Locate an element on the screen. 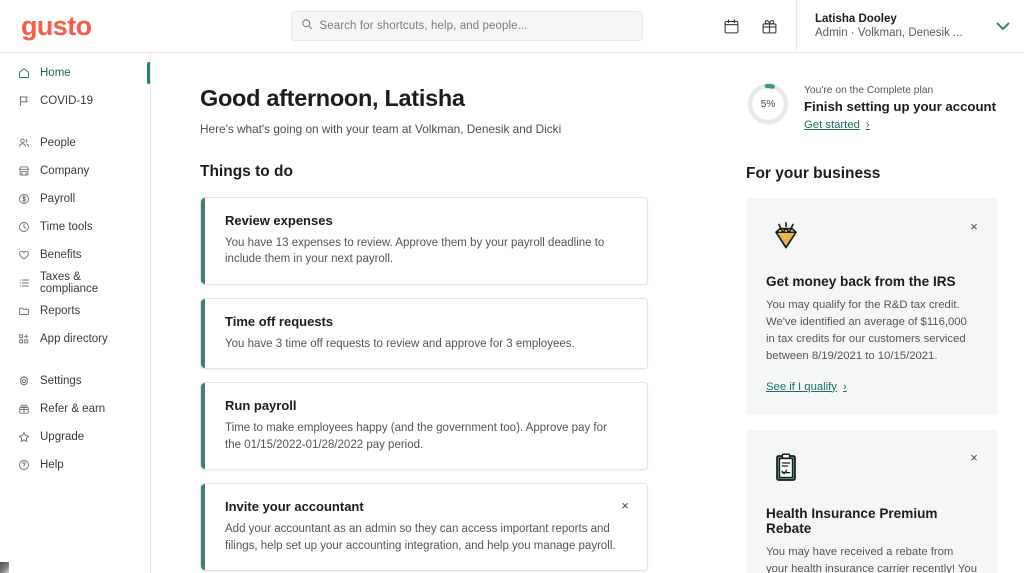 Image resolution: width=1024 pixels, height=573 pixels. sidebar-item-label: Company is located at coordinates (65, 171).